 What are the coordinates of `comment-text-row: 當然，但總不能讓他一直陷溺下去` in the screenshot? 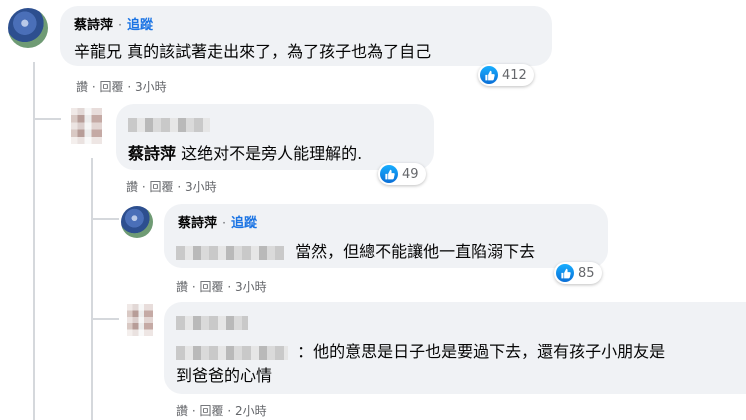 It's located at (355, 250).